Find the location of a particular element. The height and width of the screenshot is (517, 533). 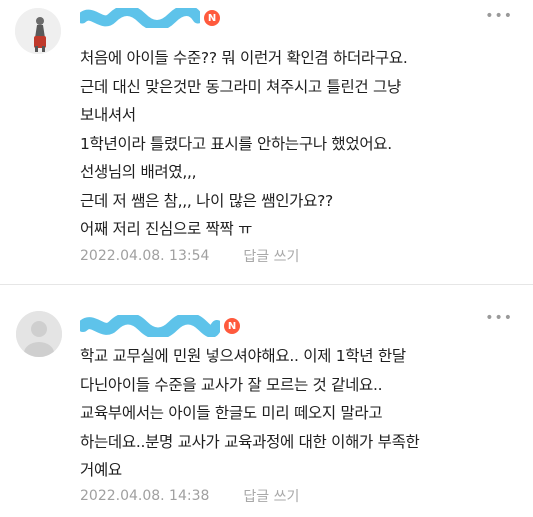

comment-meta: 2022.04.08. 14:38 답글 쓰기 is located at coordinates (189, 496).